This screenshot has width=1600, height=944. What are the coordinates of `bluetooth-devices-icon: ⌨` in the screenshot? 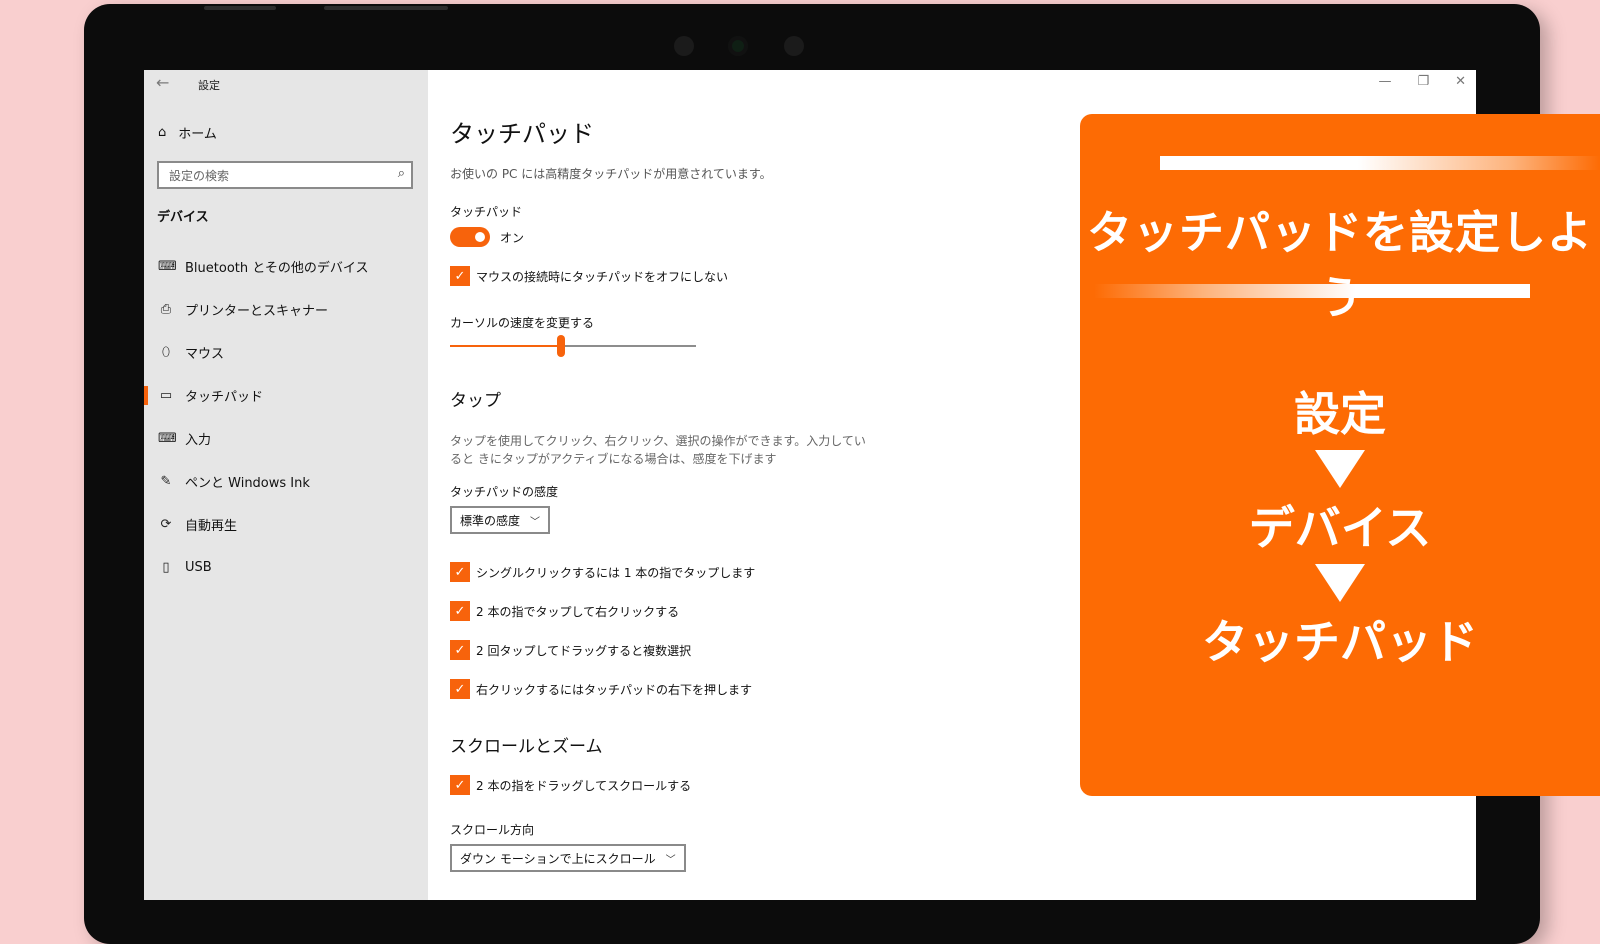 It's located at (167, 266).